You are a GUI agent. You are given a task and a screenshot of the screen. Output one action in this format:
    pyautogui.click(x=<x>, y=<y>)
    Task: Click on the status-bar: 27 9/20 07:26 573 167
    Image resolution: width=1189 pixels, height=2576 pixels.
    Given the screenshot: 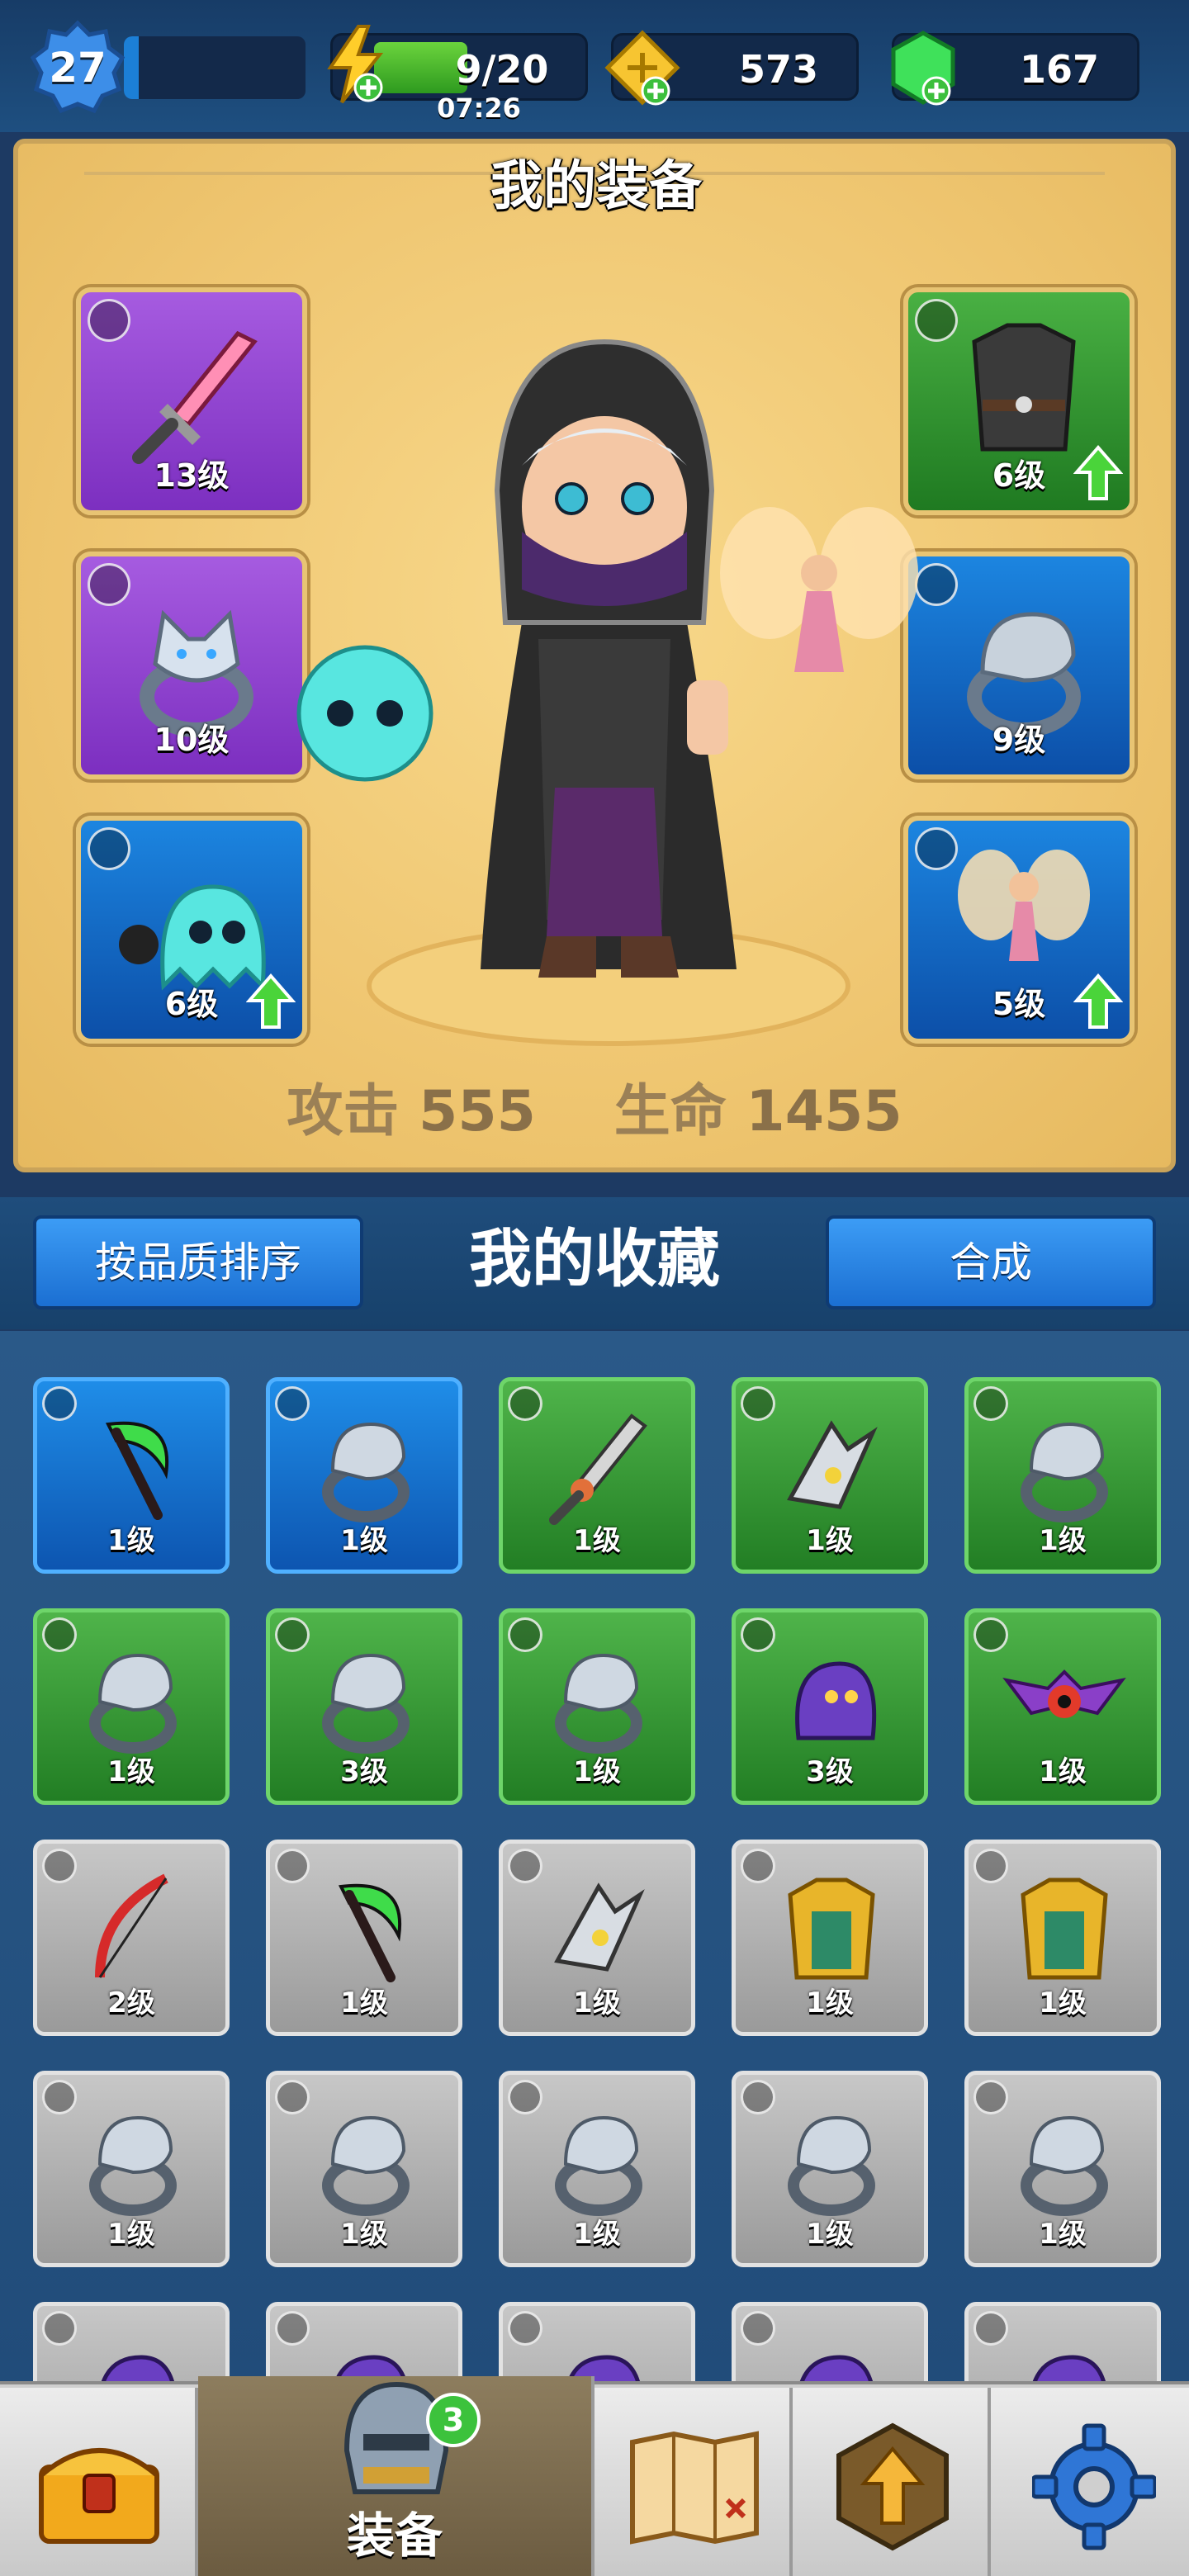 What is the action you would take?
    pyautogui.click(x=594, y=66)
    